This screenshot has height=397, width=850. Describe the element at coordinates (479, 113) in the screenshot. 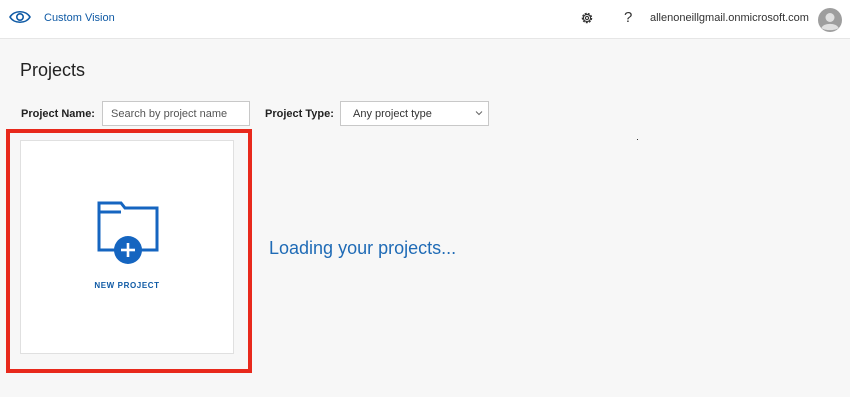

I see `chevron-down-icon` at that location.